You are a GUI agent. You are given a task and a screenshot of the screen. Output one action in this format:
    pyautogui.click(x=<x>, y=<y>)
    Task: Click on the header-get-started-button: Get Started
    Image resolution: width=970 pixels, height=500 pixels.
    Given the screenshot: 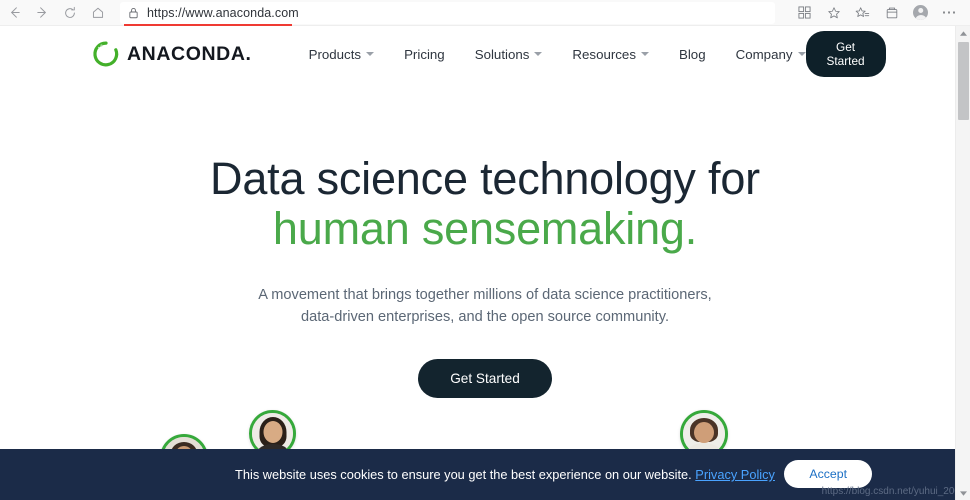 What is the action you would take?
    pyautogui.click(x=845, y=54)
    